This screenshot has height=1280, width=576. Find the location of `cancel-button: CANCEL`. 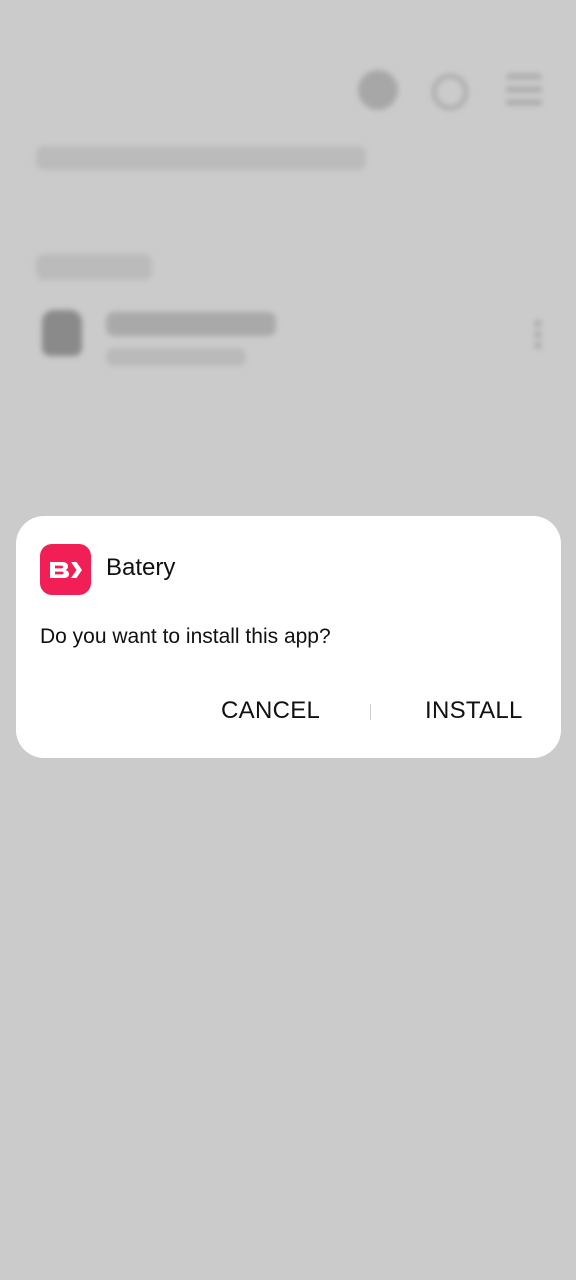

cancel-button: CANCEL is located at coordinates (270, 711).